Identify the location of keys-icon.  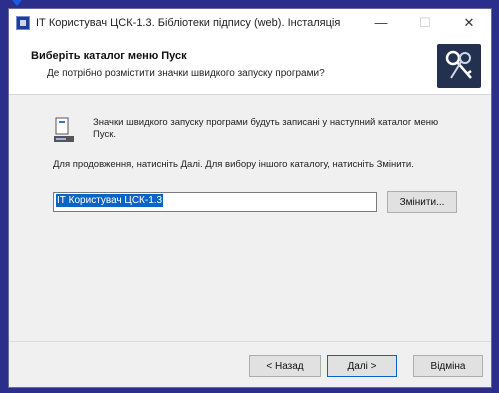
(459, 66).